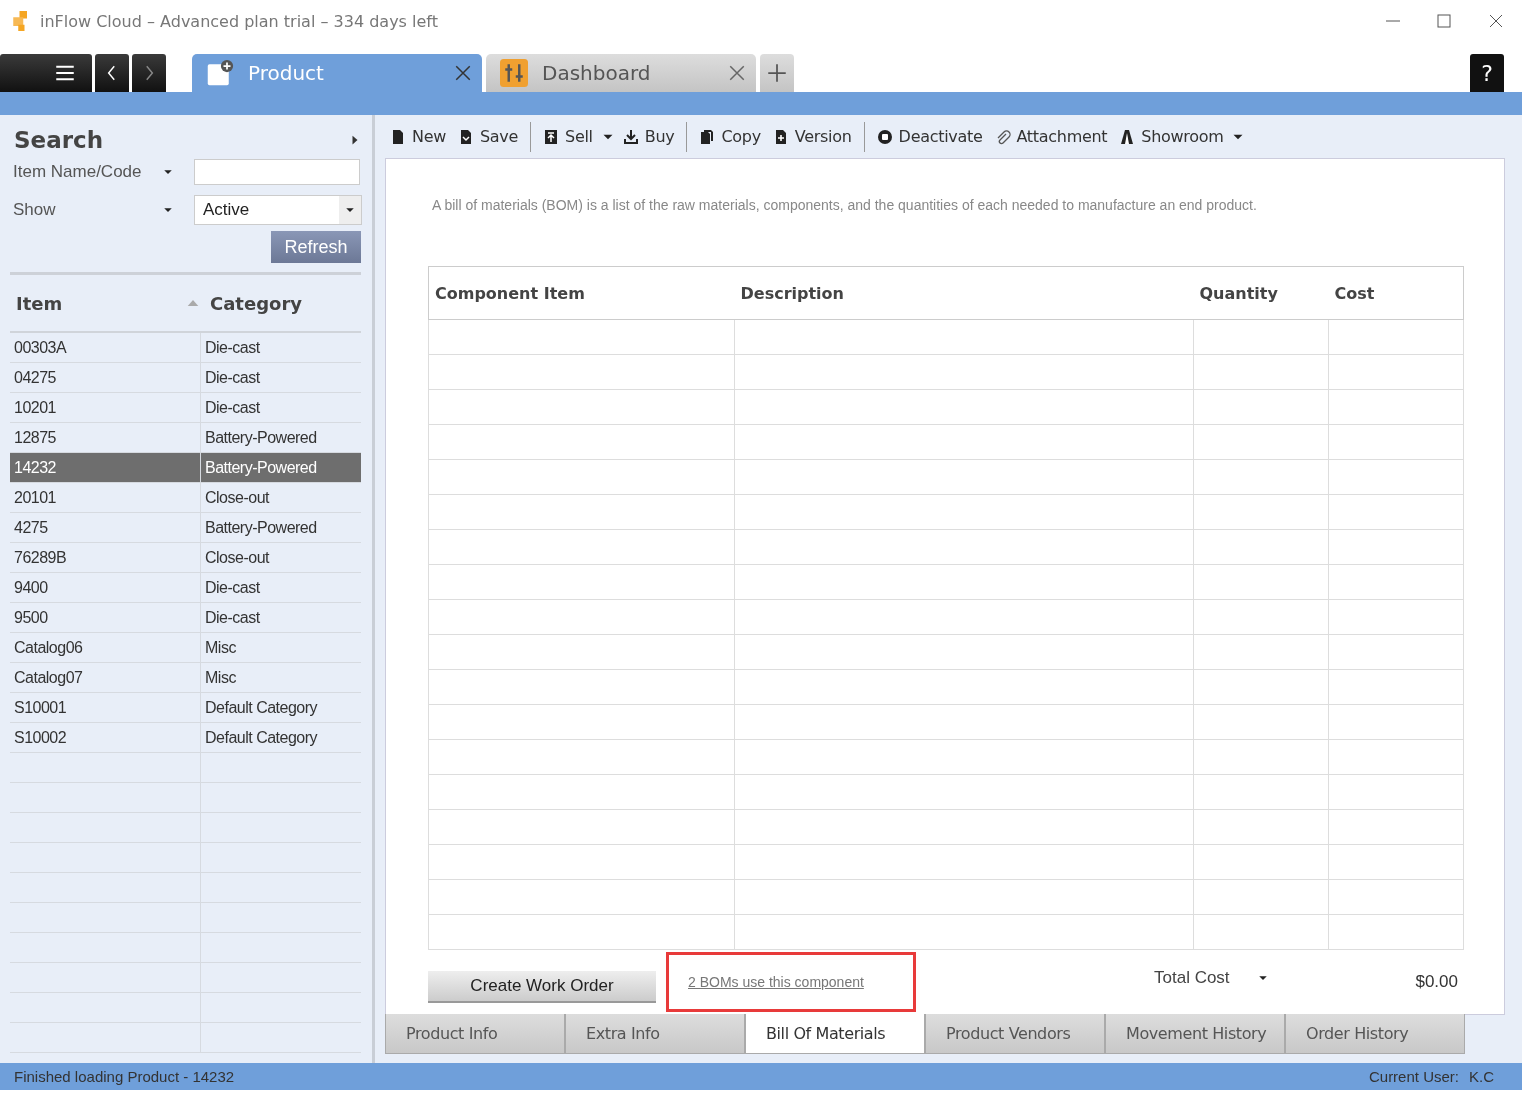 The image size is (1522, 1097). I want to click on item-row: S10002 Default Category, so click(185, 738).